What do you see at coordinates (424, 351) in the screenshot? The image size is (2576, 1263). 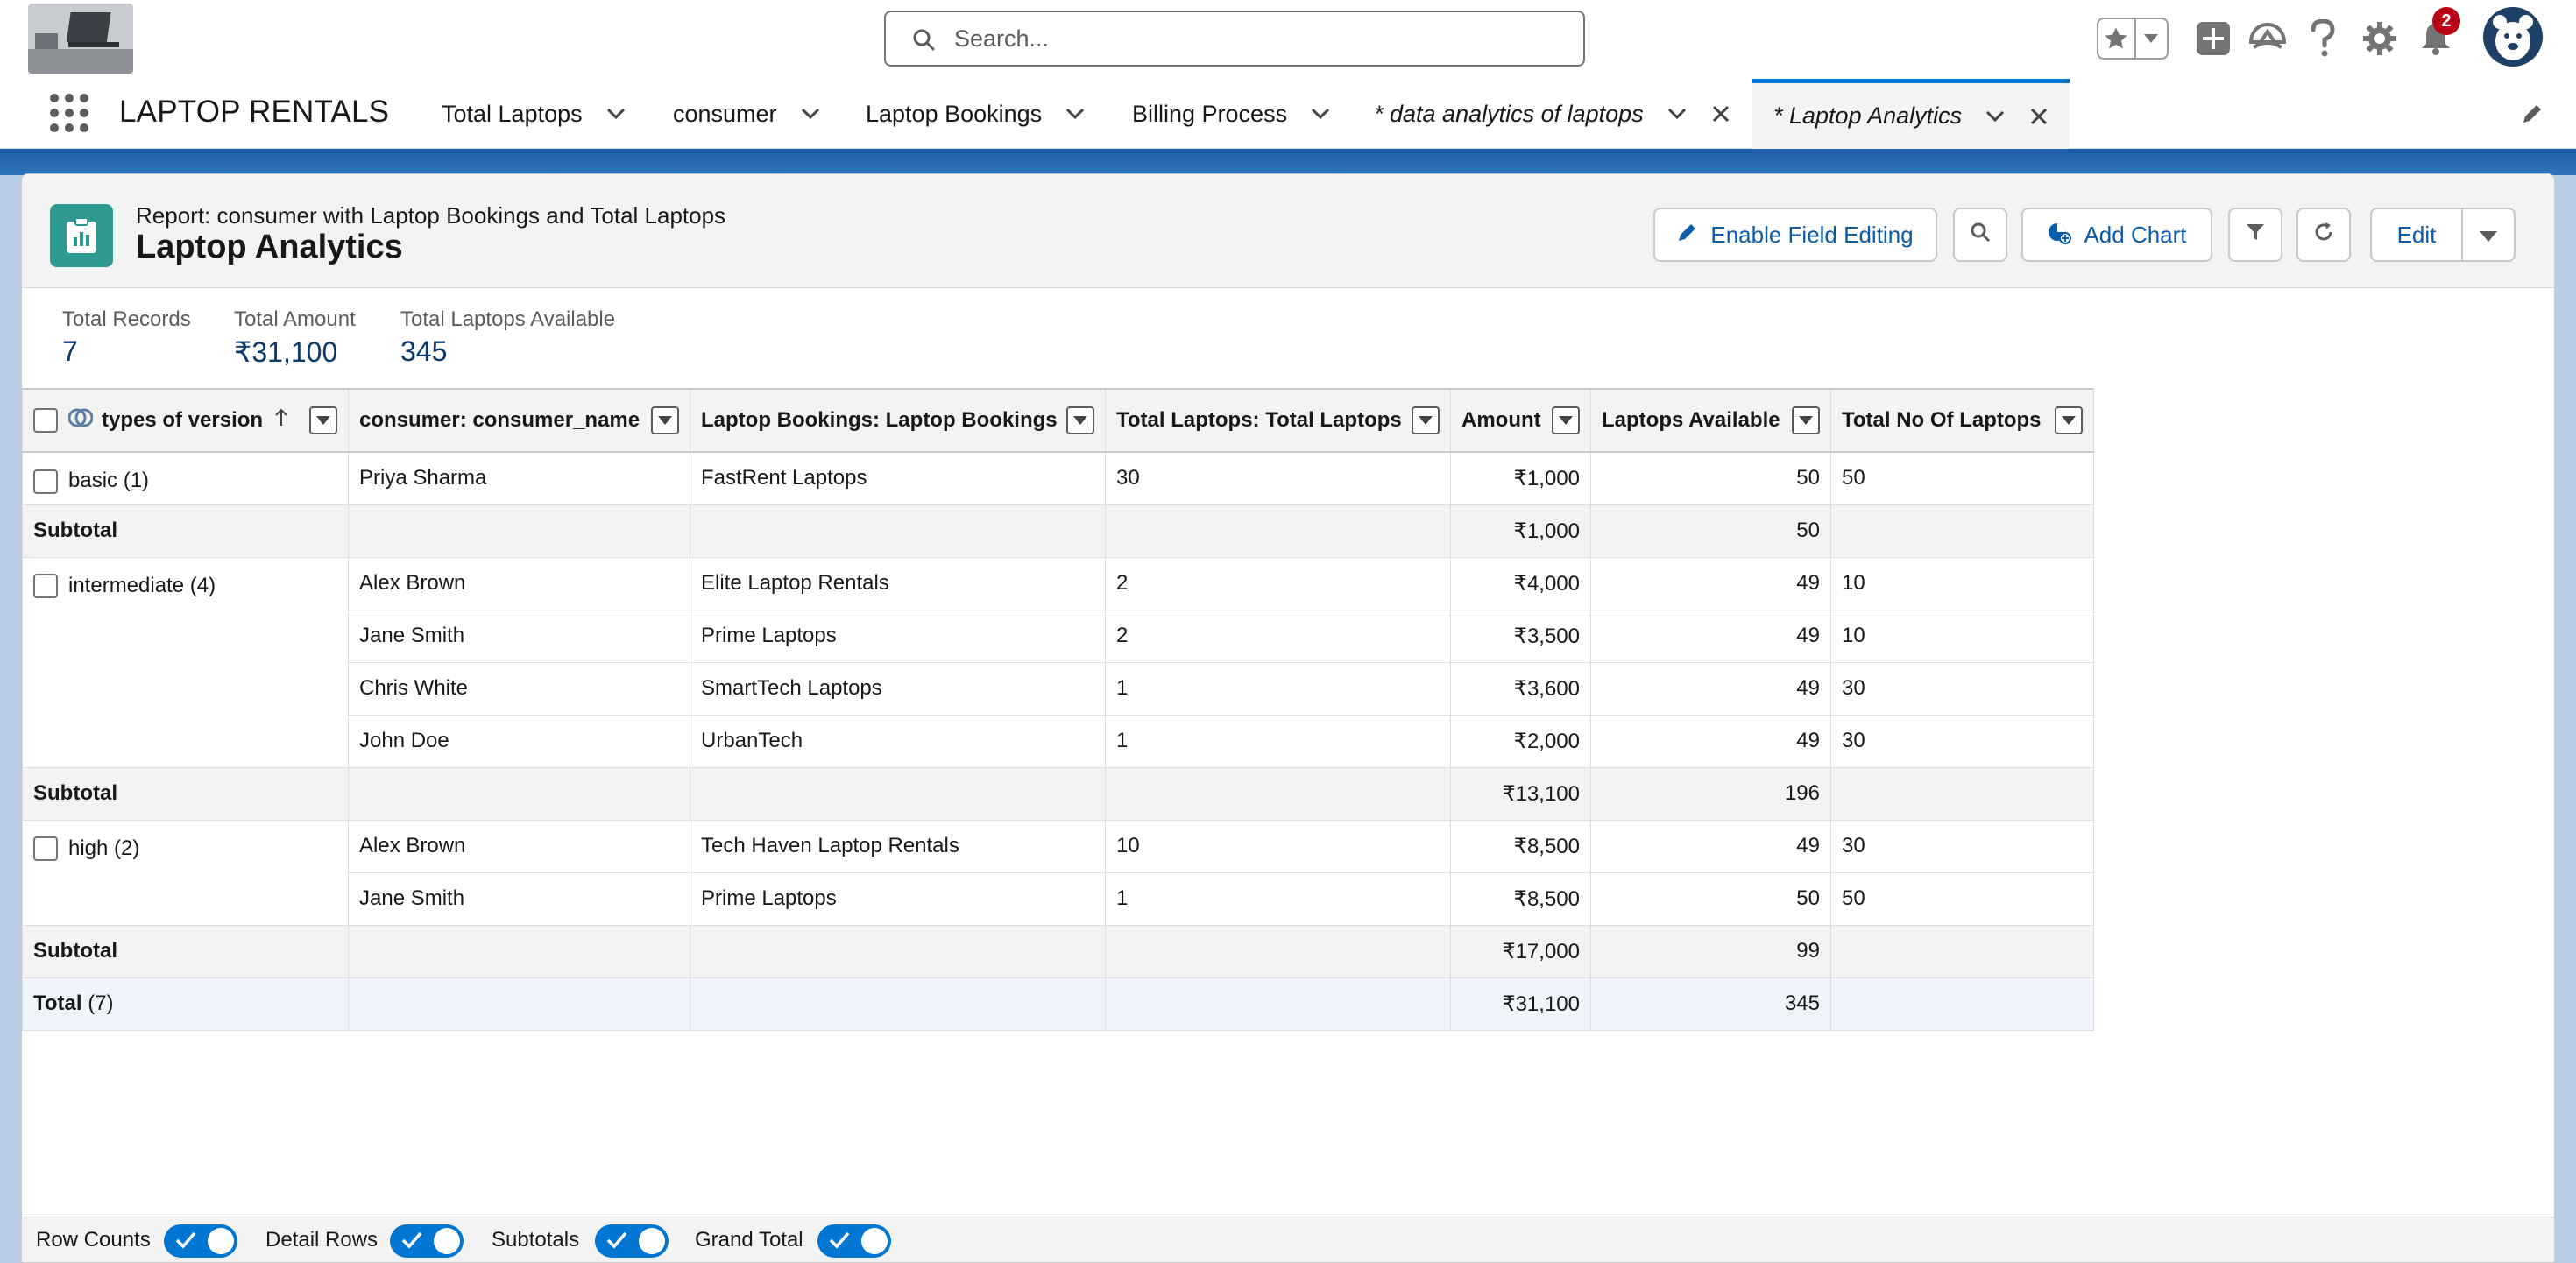 I see `summary-total-laptops-available-value: 345` at bounding box center [424, 351].